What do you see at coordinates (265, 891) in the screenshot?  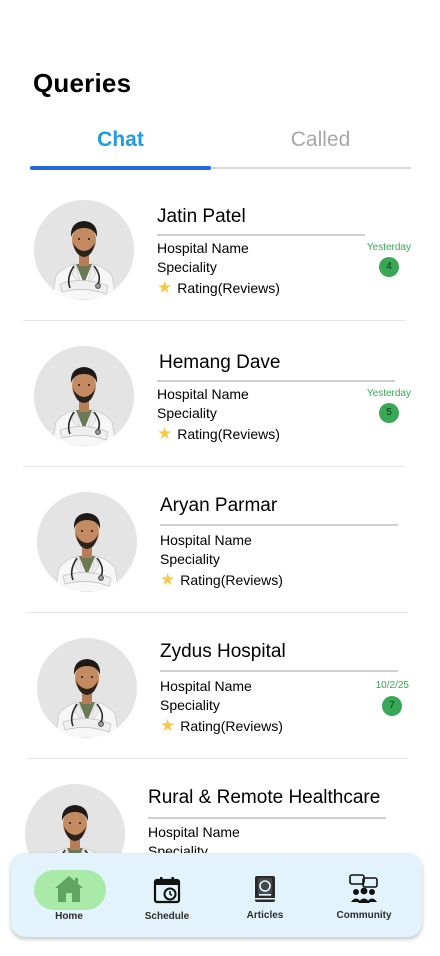 I see `book-icon` at bounding box center [265, 891].